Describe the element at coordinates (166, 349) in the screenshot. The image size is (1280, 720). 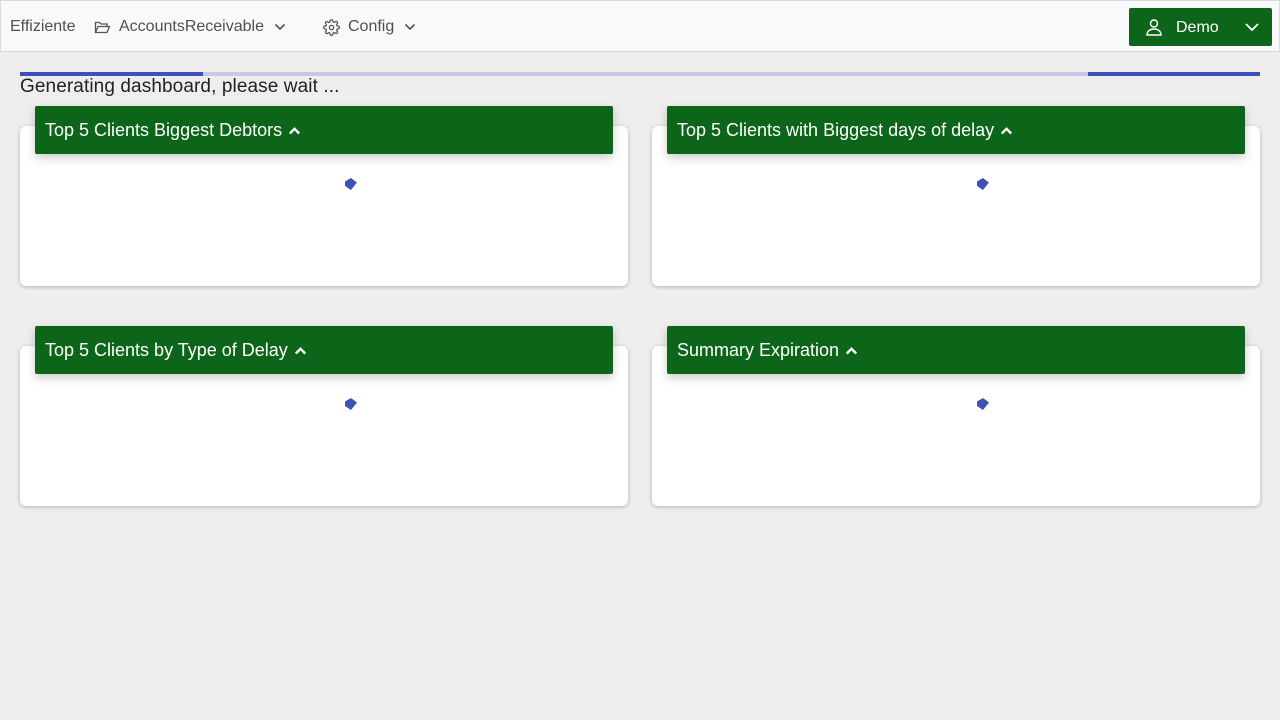
I see `widget-title: Top 5 Clients by Type of Delay` at that location.